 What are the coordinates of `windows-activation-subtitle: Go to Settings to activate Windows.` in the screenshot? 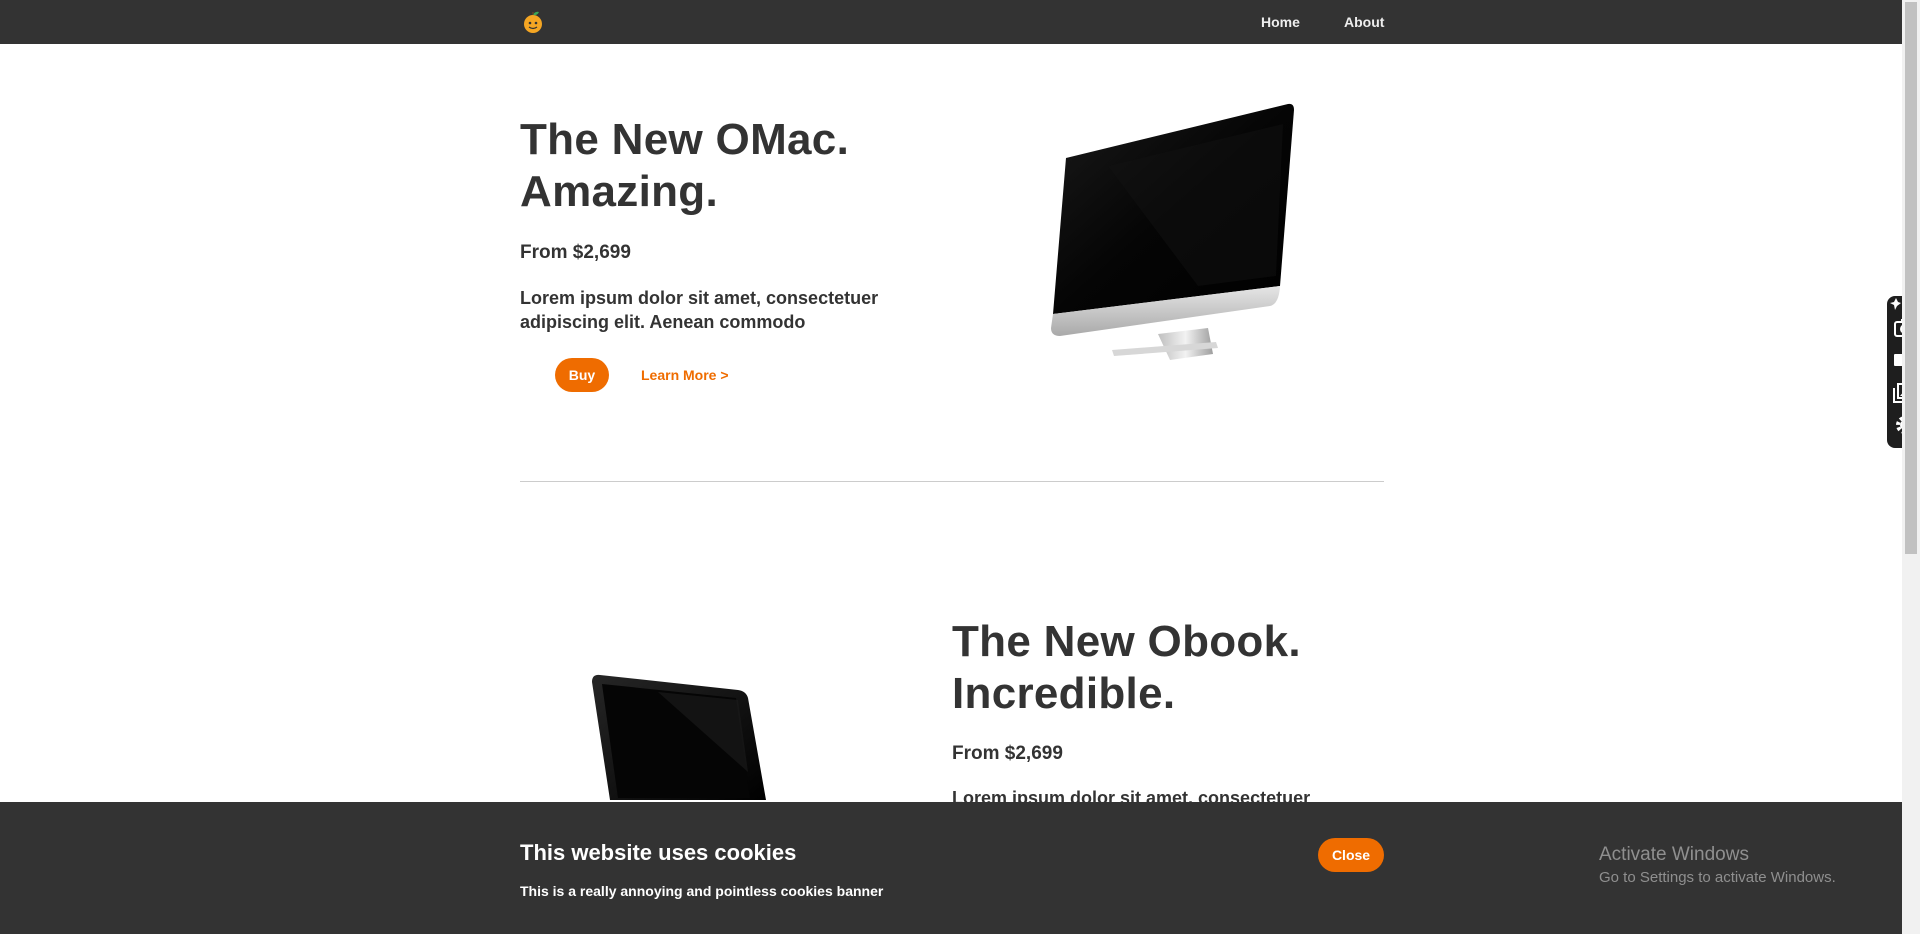 It's located at (1717, 877).